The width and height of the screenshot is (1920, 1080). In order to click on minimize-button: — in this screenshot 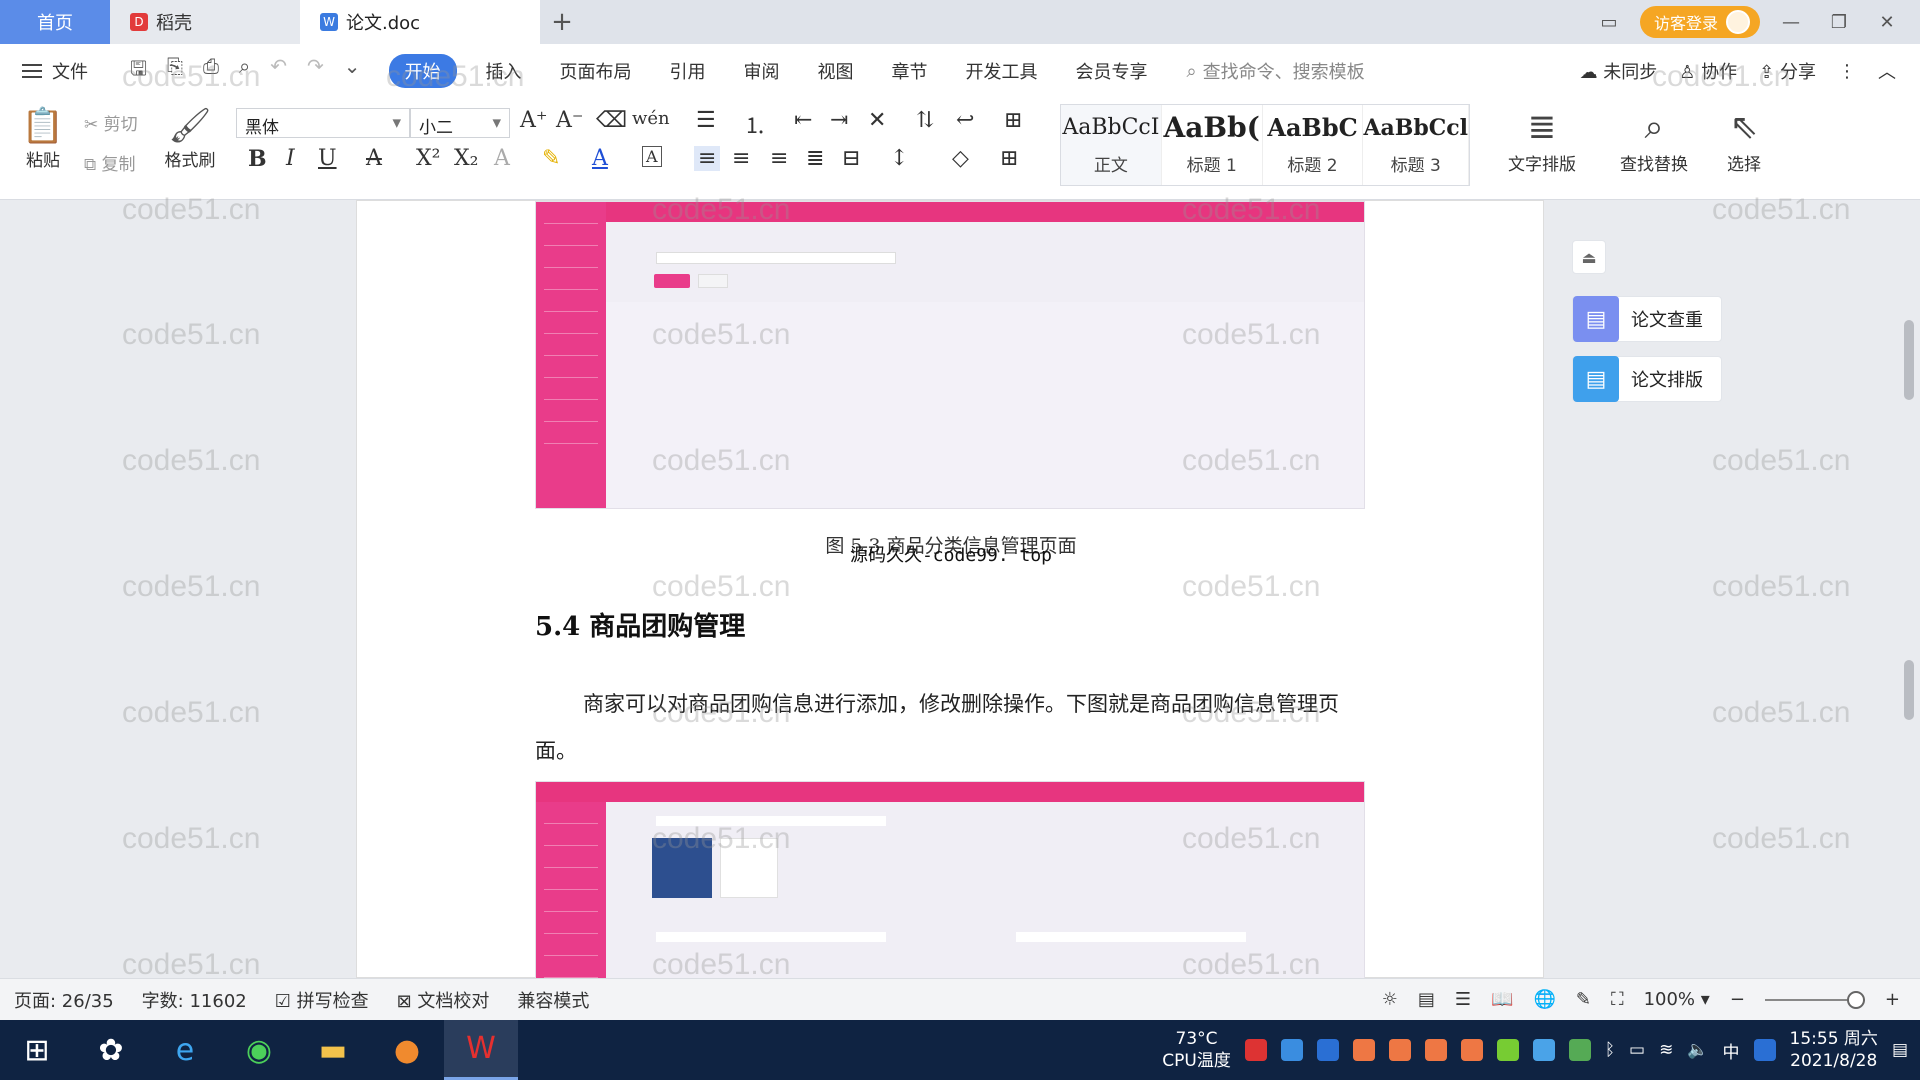, I will do `click(1791, 22)`.